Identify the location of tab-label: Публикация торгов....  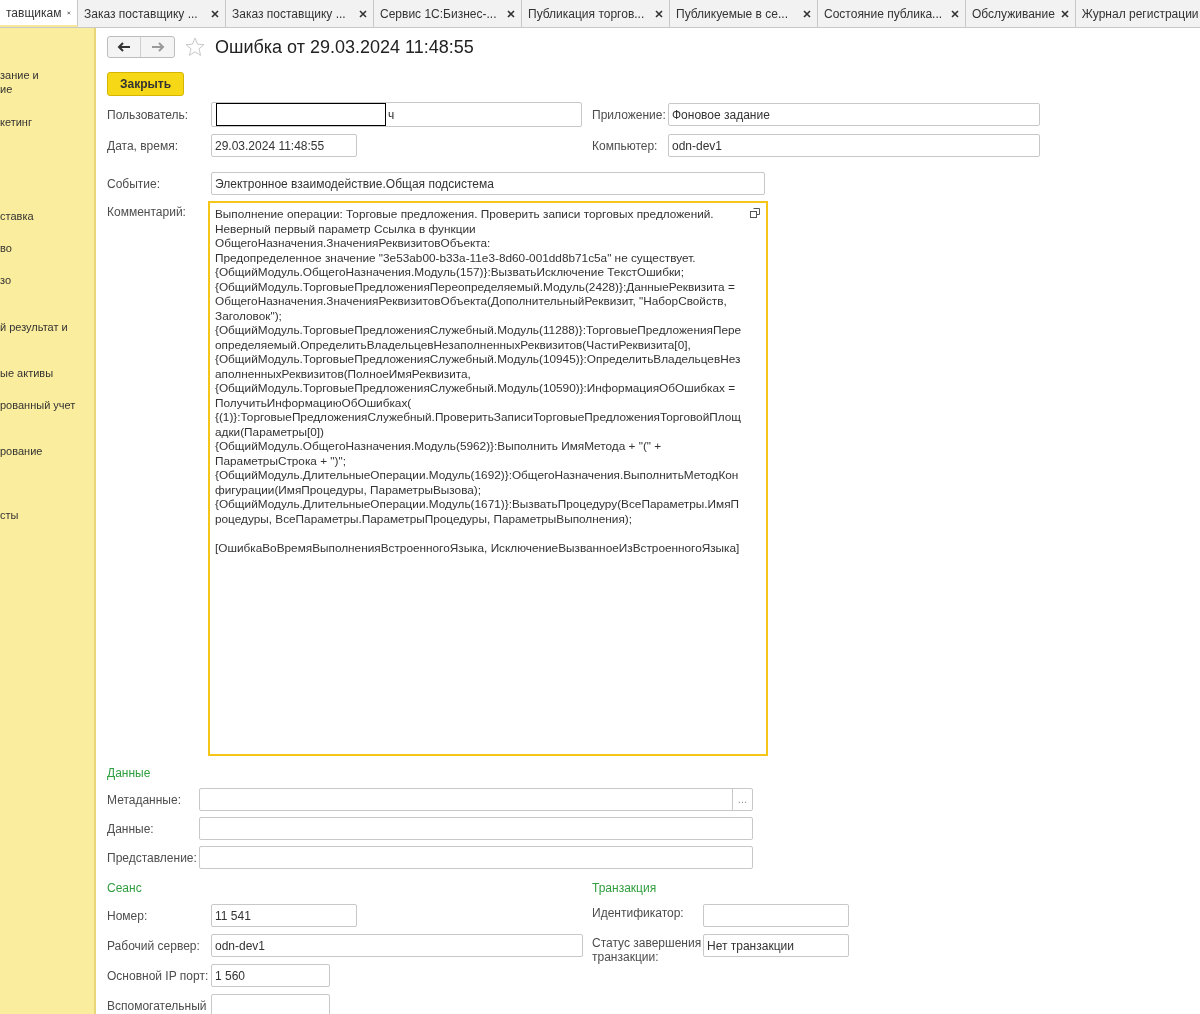
(586, 14).